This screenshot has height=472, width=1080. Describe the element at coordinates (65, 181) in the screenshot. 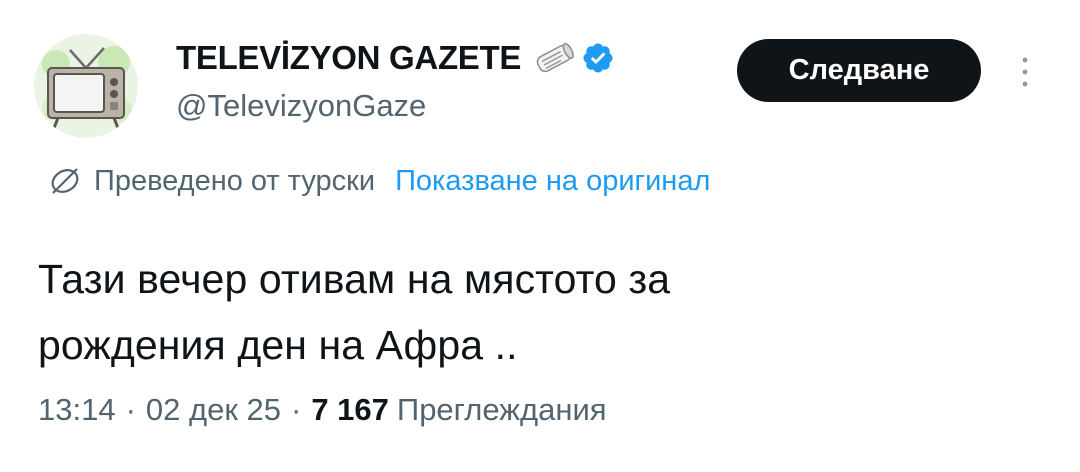

I see `translate-globe-icon` at that location.